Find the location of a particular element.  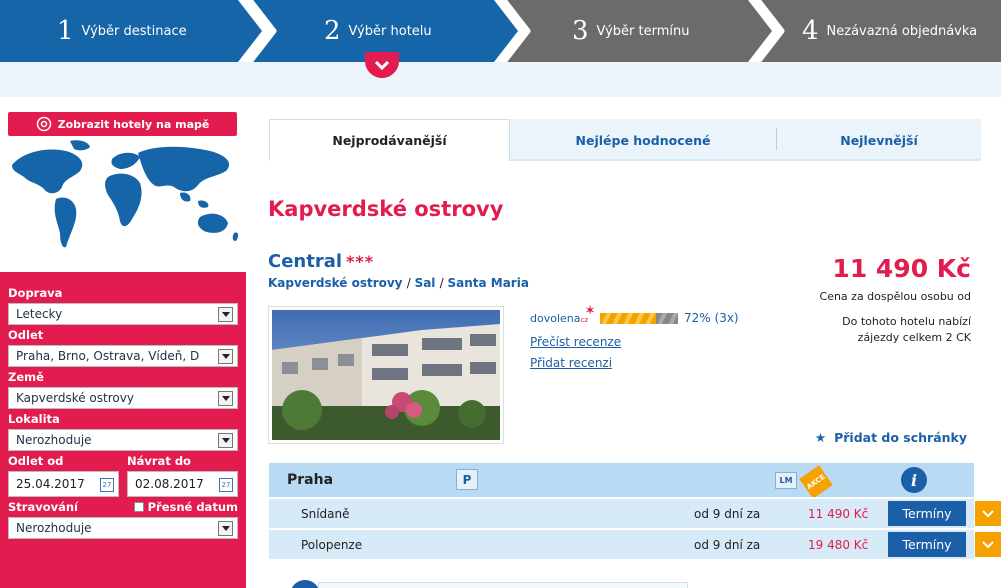

board-select: Nerozhoduje is located at coordinates (123, 528).